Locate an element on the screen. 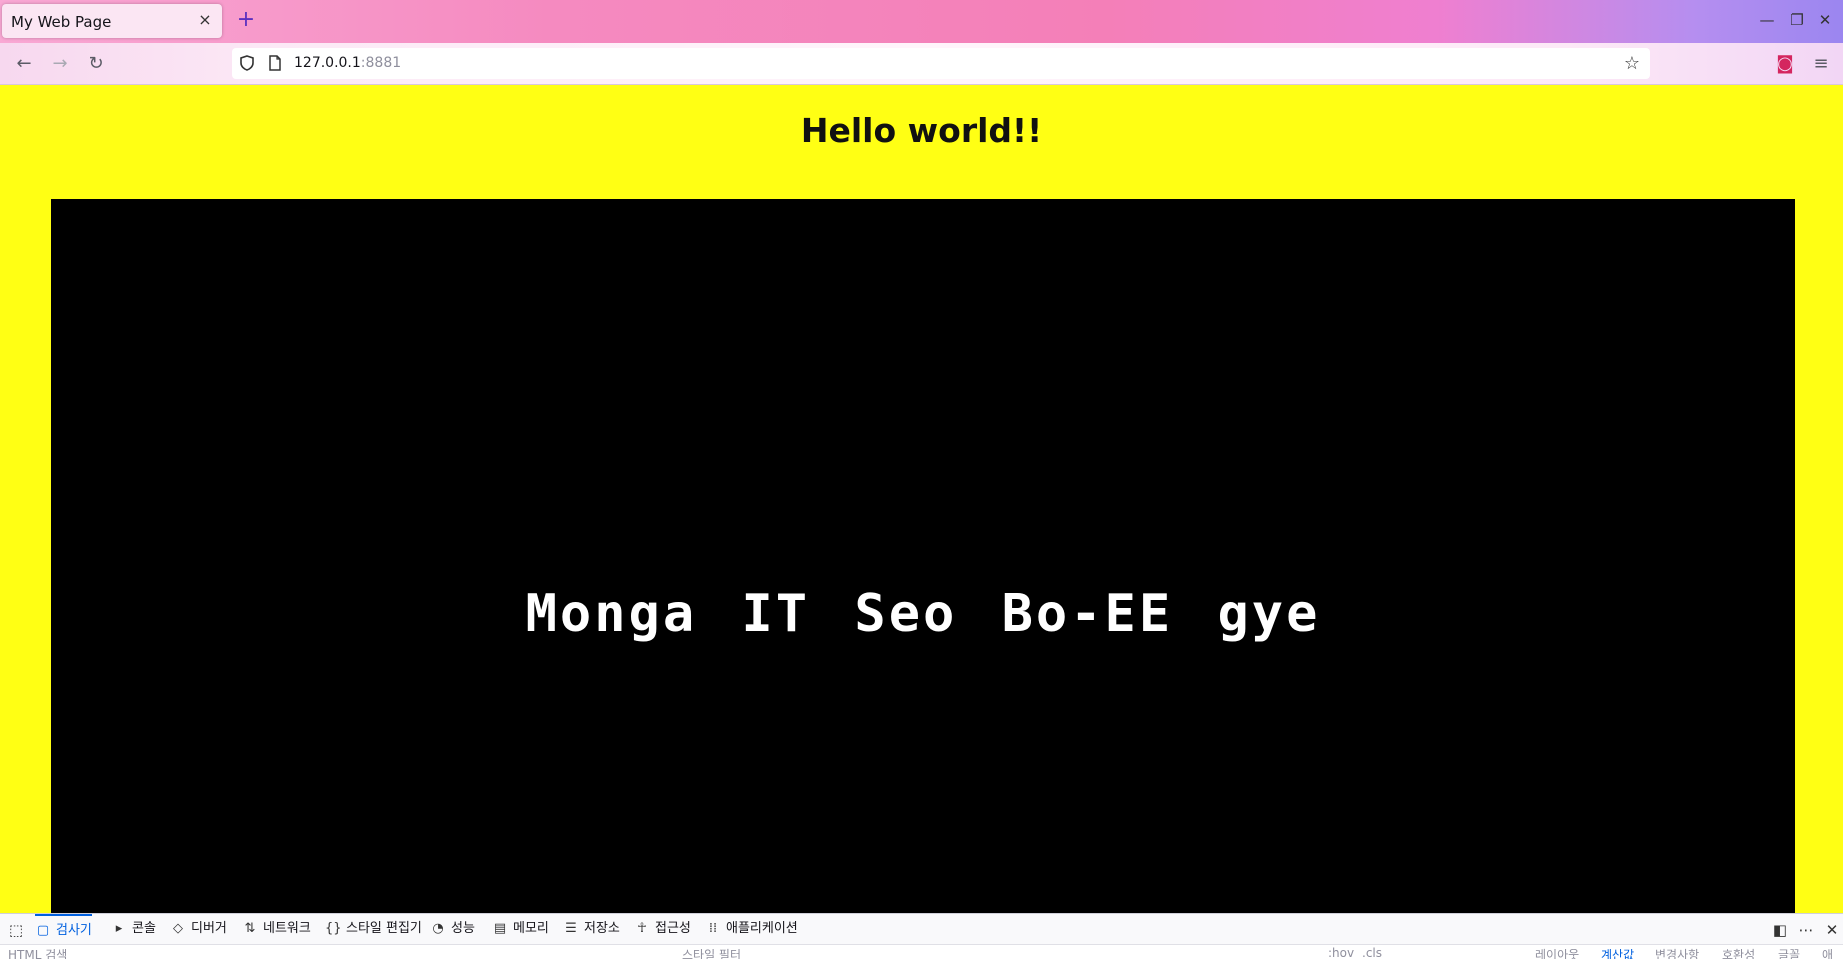  close-tab-icon: × is located at coordinates (205, 20).